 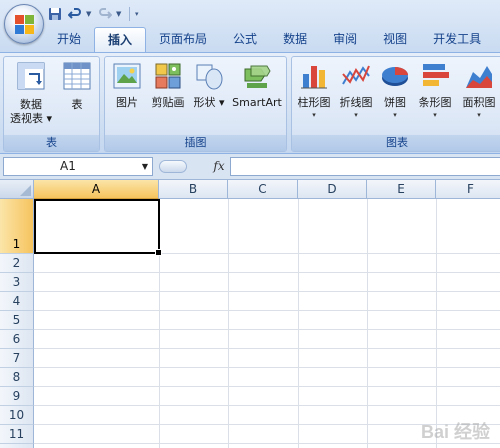 I want to click on group-charts: 柱形图 ▾ 折线图 ▾ 饼图 ▾ 条形图 ▾ 面积图 ▾ 图表, so click(x=395, y=104).